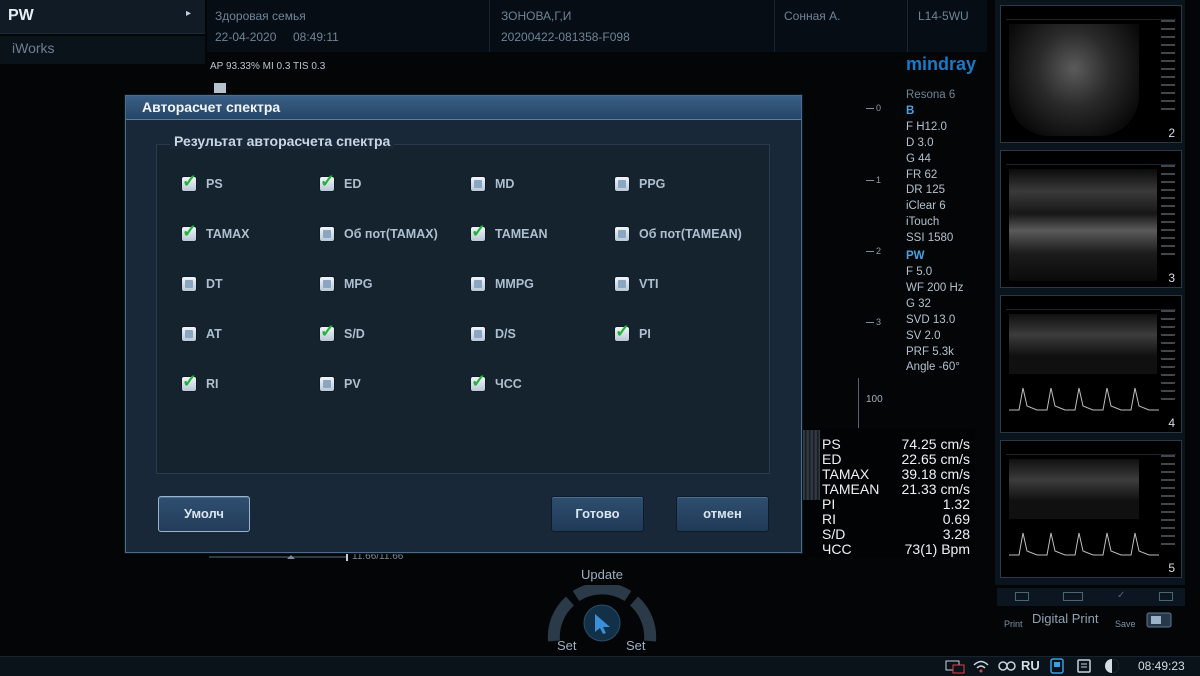 The image size is (1200, 676). I want to click on media-icon, so click(1007, 666).